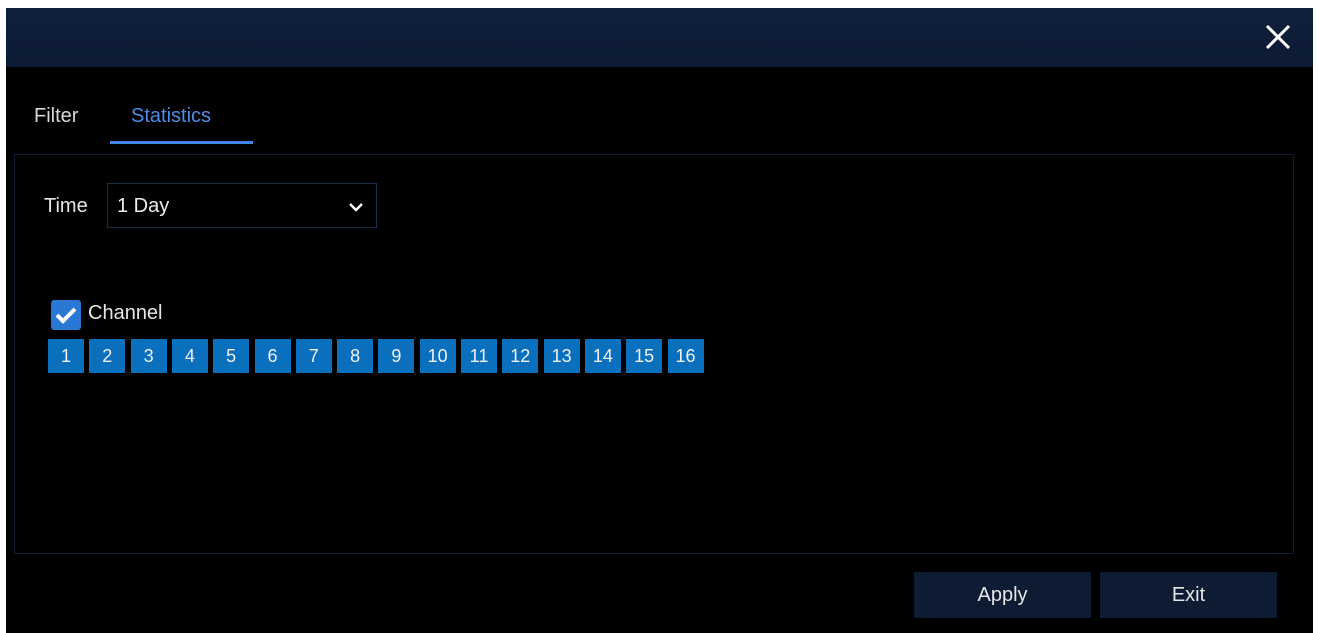 The height and width of the screenshot is (633, 1318). Describe the element at coordinates (396, 356) in the screenshot. I see `channel-button-9: 9` at that location.